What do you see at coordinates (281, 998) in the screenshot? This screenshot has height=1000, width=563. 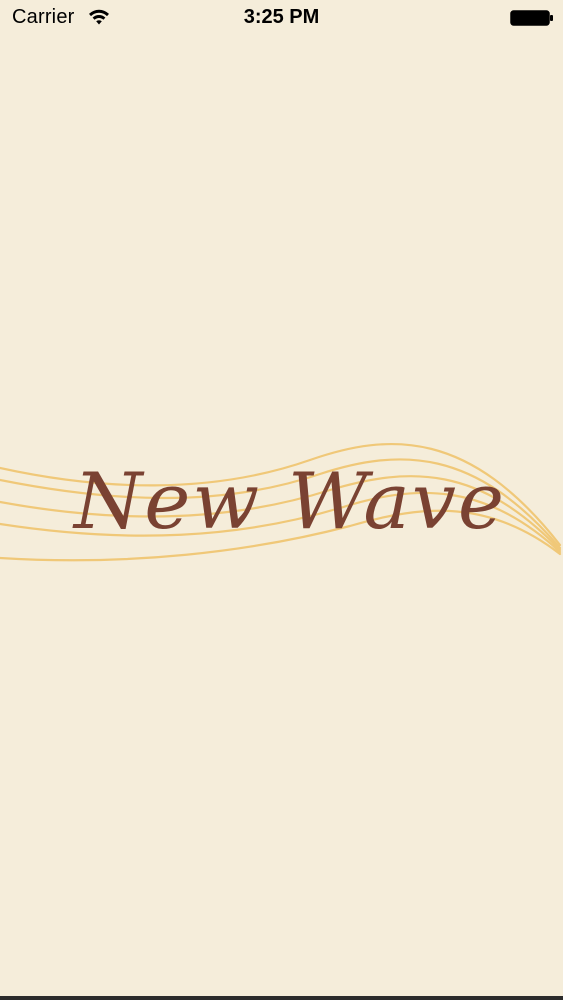 I see `bottom-edge` at bounding box center [281, 998].